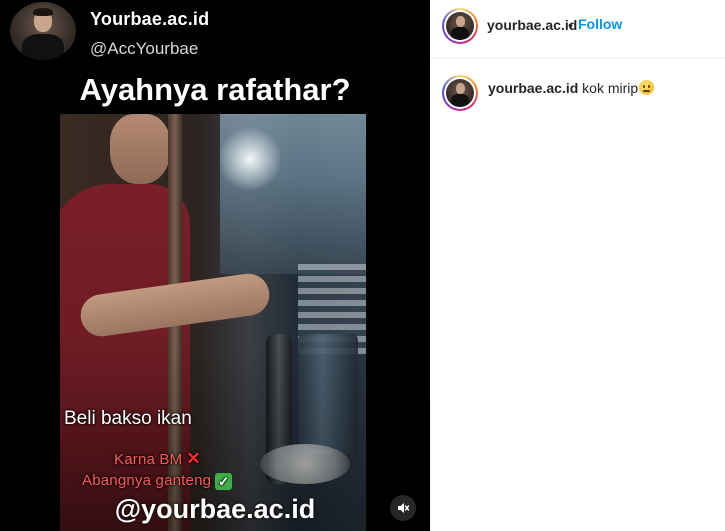 Image resolution: width=725 pixels, height=531 pixels. I want to click on reason-2-text: Abangnya ganteng, so click(147, 480).